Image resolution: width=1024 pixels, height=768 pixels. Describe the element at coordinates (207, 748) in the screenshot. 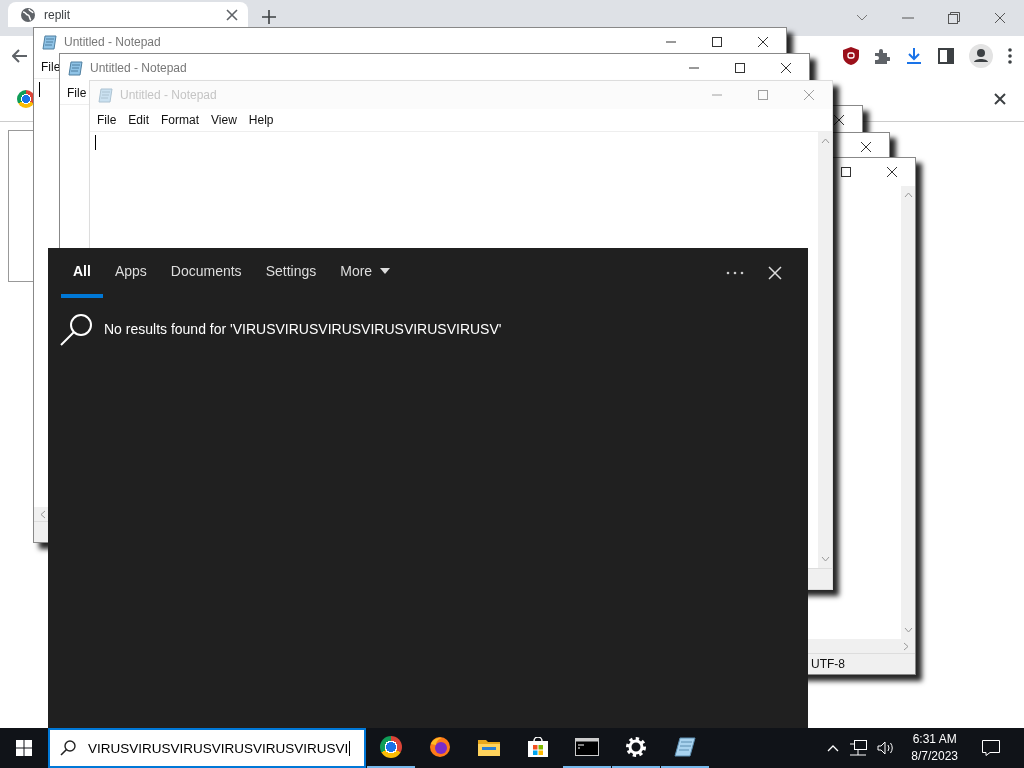

I see `search-field: VIRUSVIRUSVIRUSVIRUSVIRUSVIRUSVI` at that location.